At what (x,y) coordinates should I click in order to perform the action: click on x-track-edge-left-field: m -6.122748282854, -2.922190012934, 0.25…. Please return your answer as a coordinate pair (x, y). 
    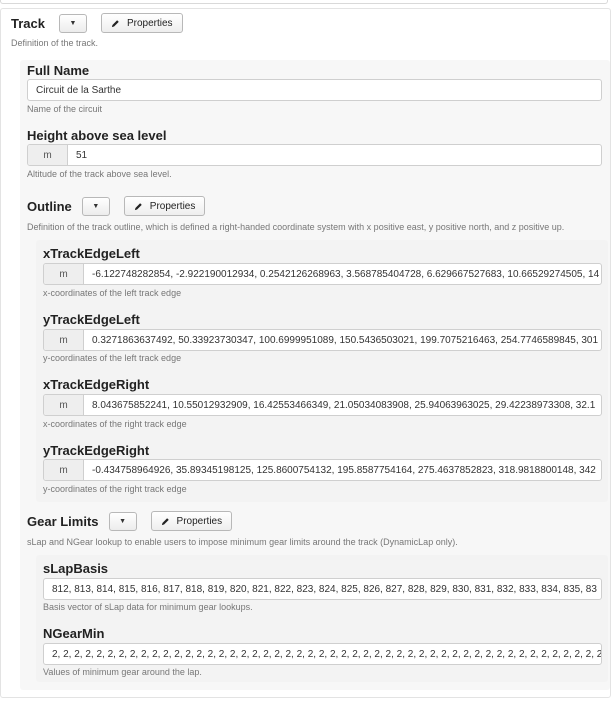
    Looking at the image, I should click on (322, 274).